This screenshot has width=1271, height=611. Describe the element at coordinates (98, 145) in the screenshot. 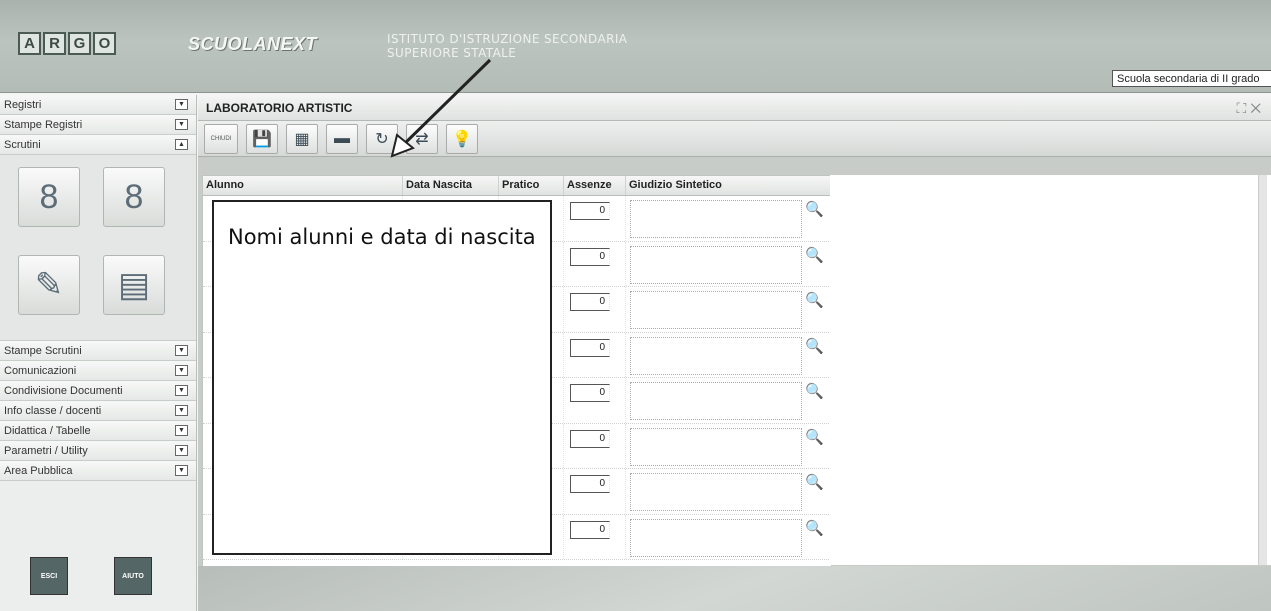

I see `sidebar-item-scrutini: Scrutini ▲` at that location.